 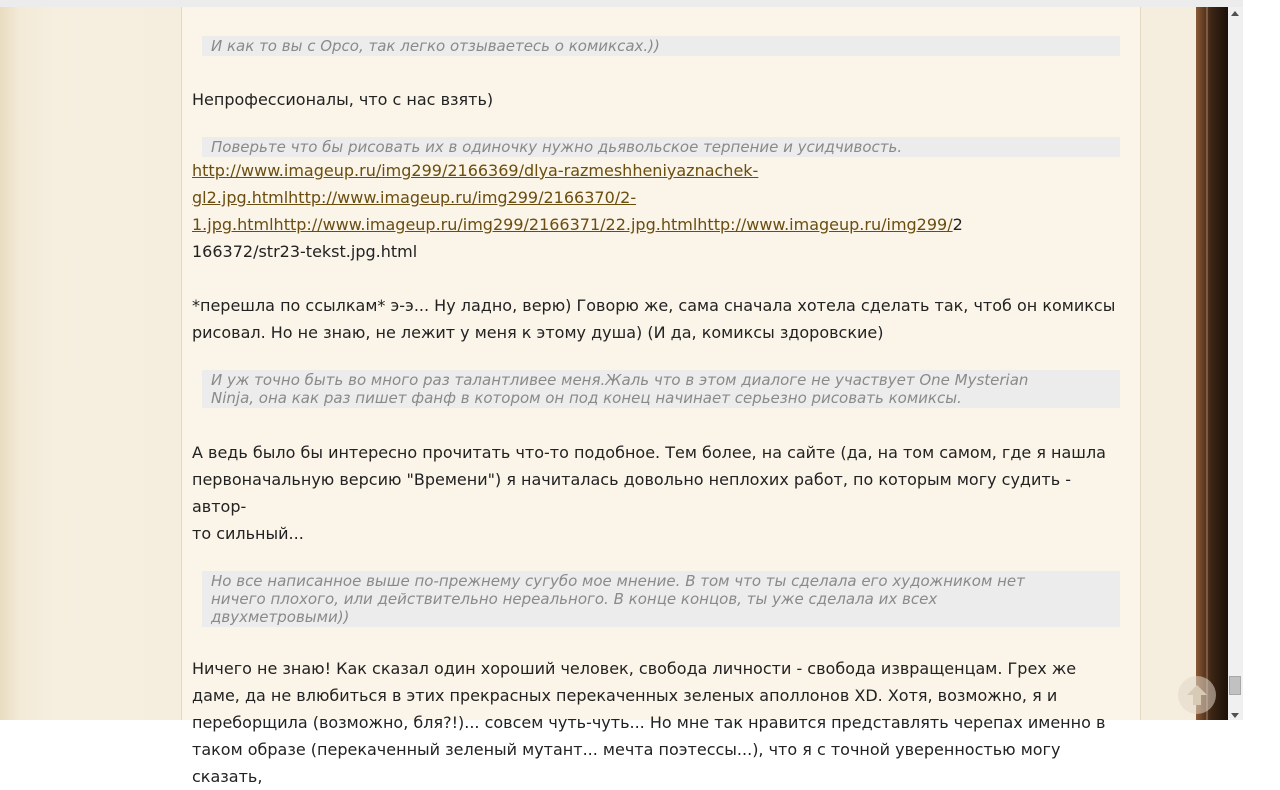 I want to click on scrollbar-thumb, so click(x=1235, y=685).